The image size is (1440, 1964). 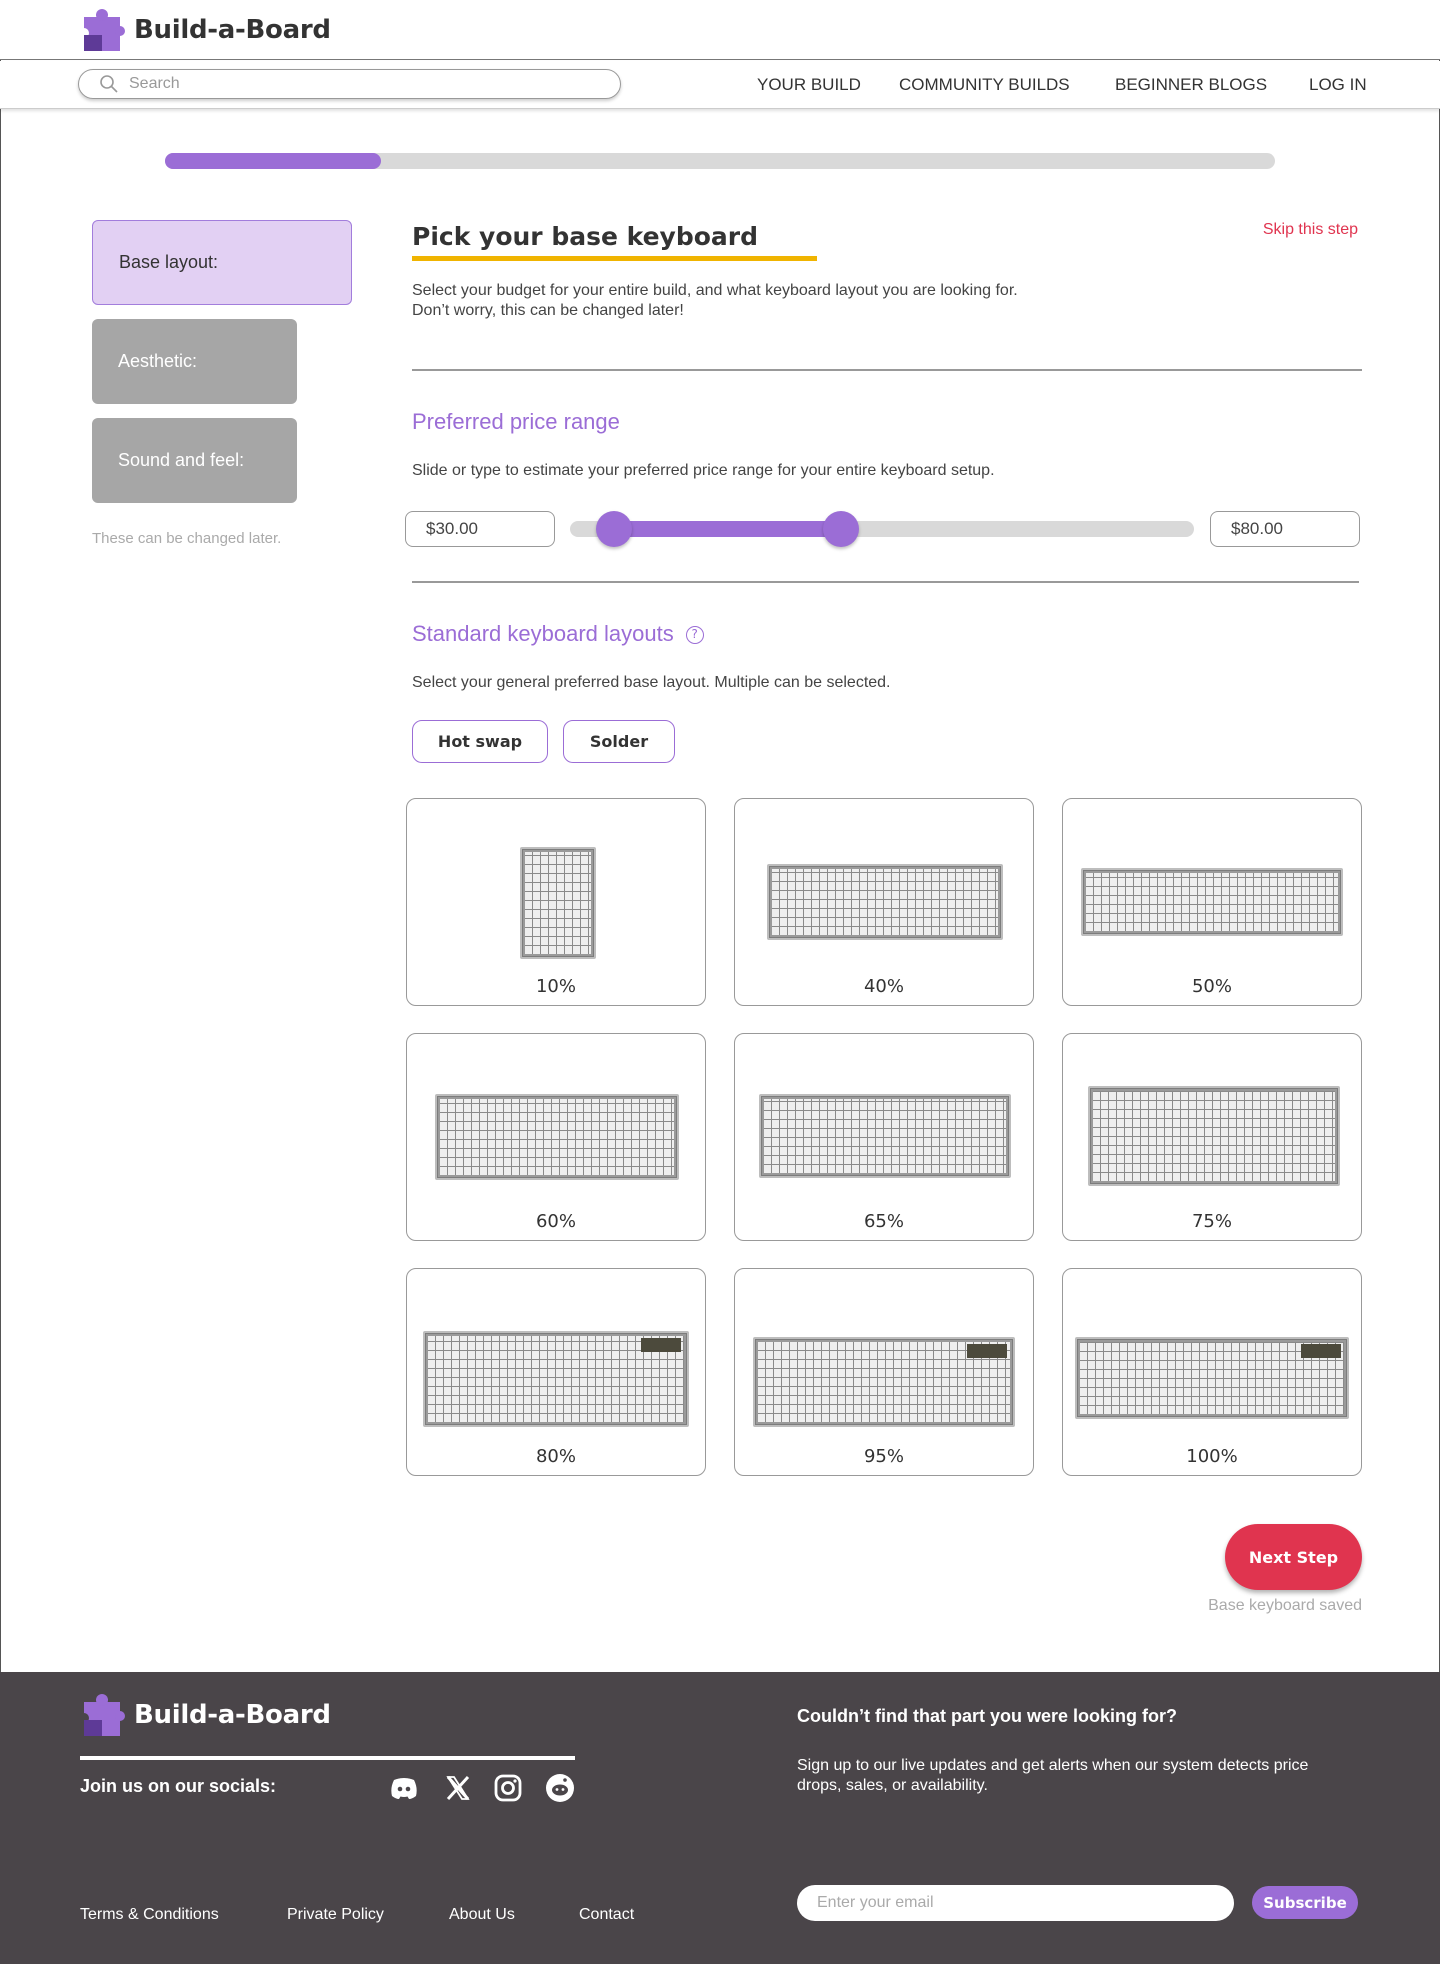 I want to click on layout-card-label: 60%, so click(x=555, y=1221).